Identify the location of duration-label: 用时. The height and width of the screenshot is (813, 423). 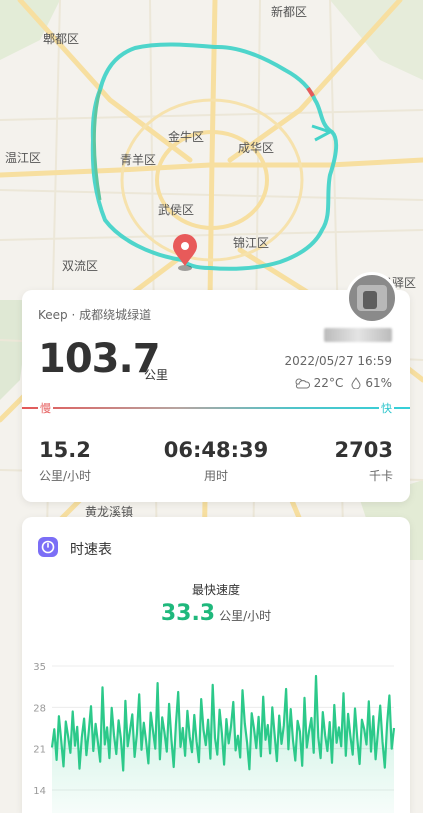
(215, 476).